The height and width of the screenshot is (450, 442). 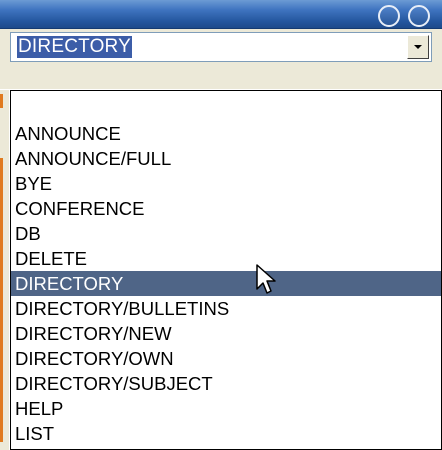 I want to click on list-item: ANNOUNCE, so click(x=226, y=133).